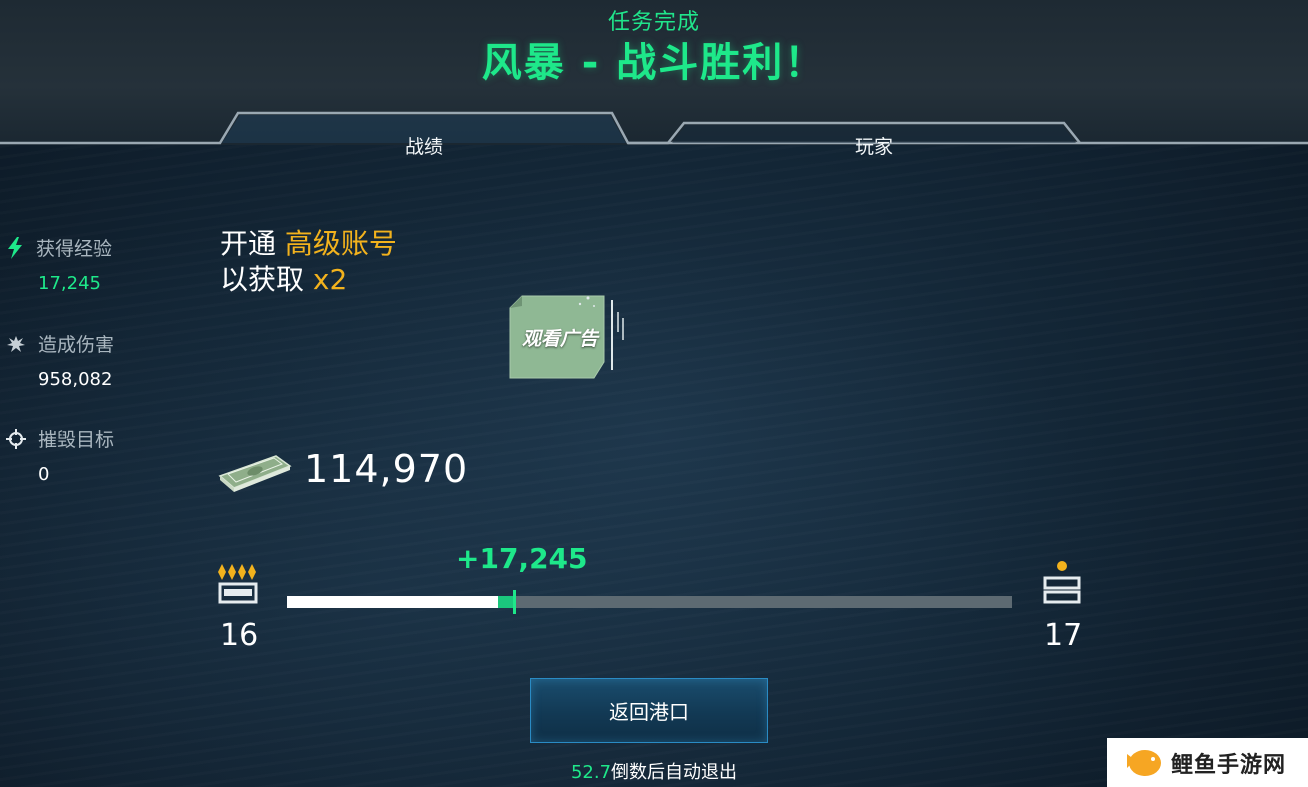 The height and width of the screenshot is (787, 1308). I want to click on stat-damage-value: 958,082, so click(75, 379).